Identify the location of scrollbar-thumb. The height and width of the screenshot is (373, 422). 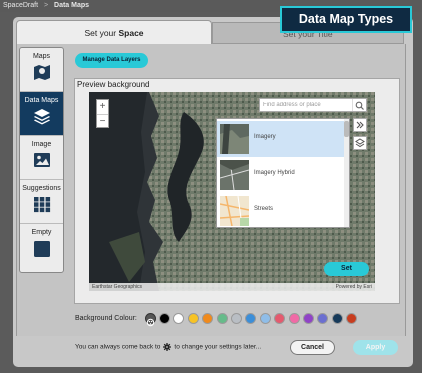
(346, 129).